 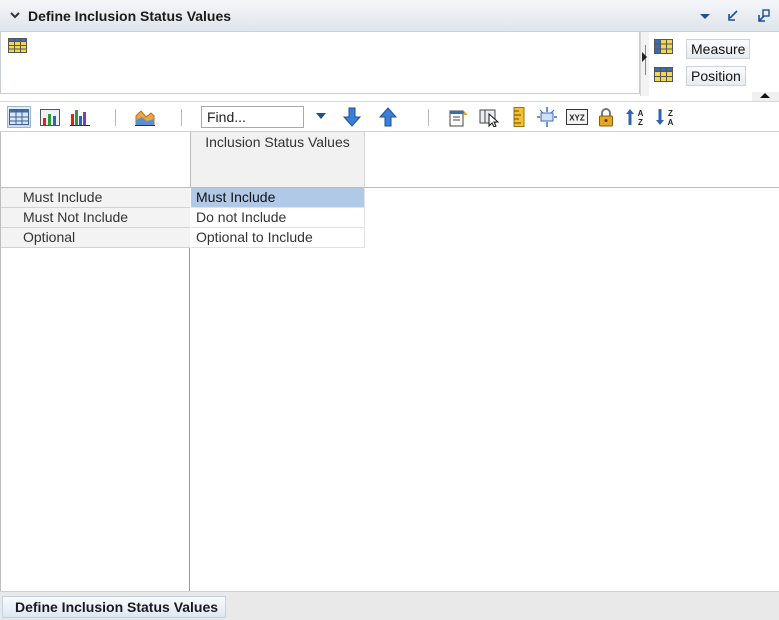 What do you see at coordinates (95, 198) in the screenshot?
I see `row-header: Must Include` at bounding box center [95, 198].